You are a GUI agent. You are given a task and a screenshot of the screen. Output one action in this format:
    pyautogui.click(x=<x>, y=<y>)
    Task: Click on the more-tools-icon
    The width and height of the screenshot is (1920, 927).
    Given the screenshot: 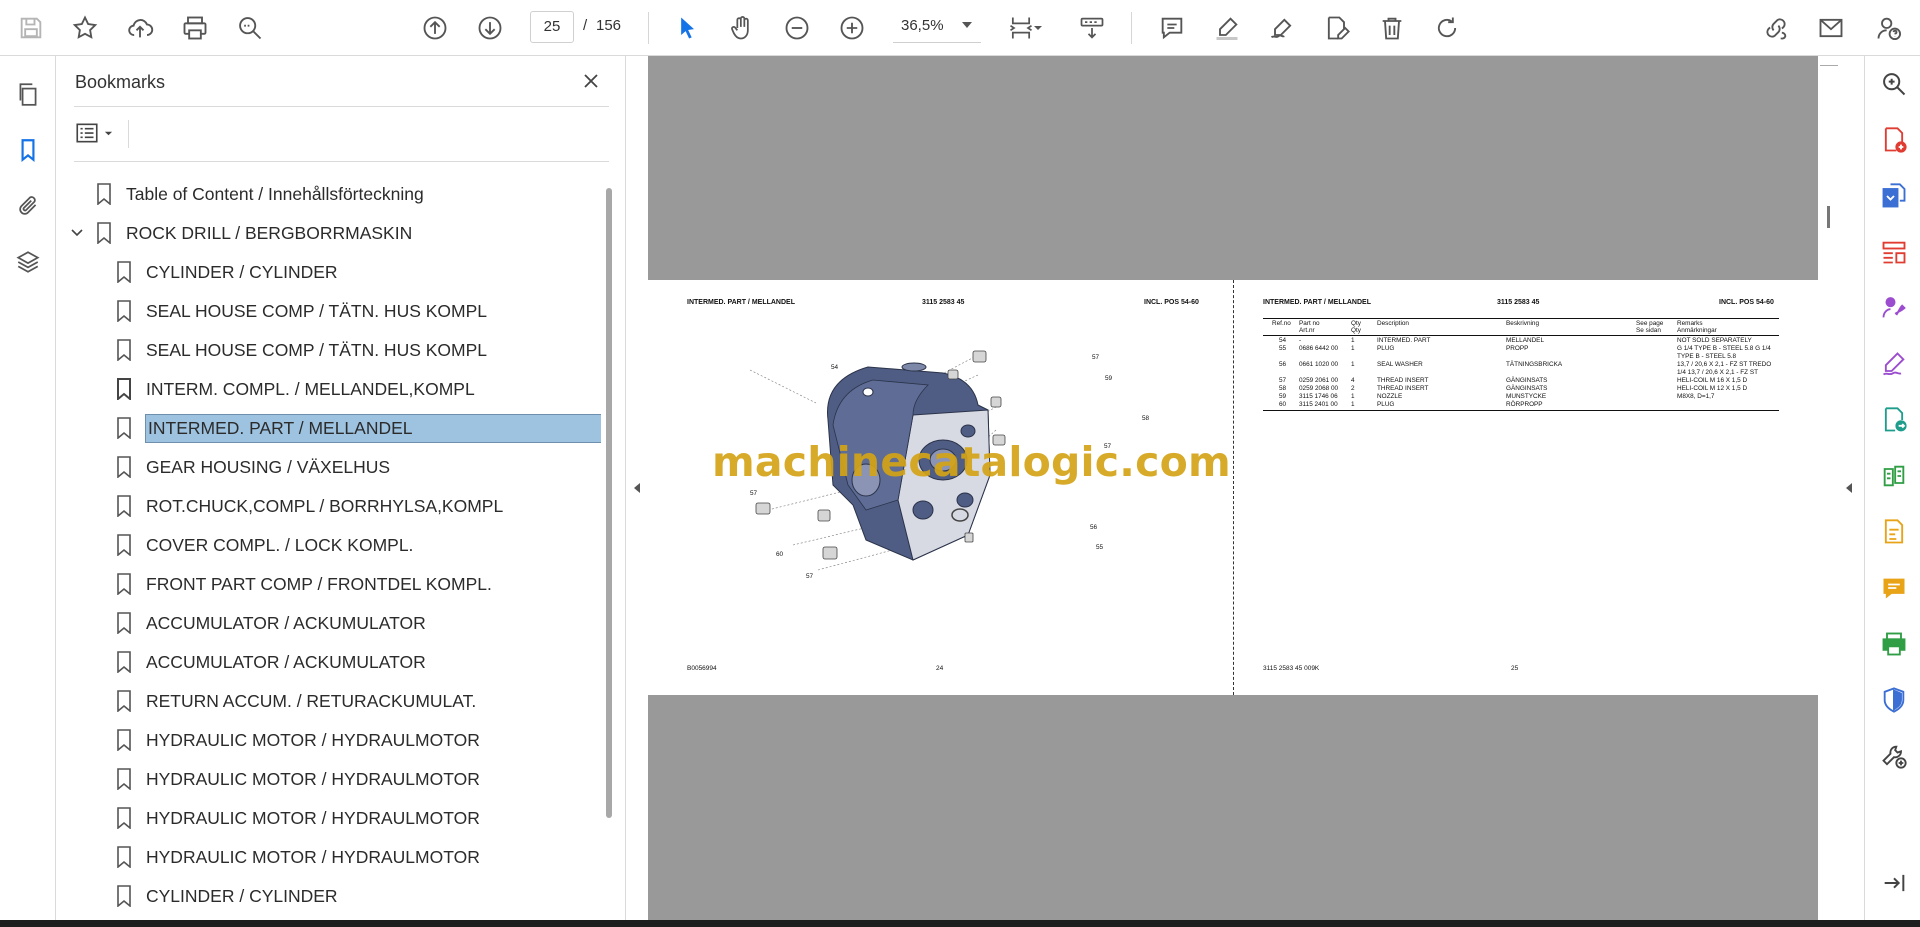 What is the action you would take?
    pyautogui.click(x=1894, y=756)
    